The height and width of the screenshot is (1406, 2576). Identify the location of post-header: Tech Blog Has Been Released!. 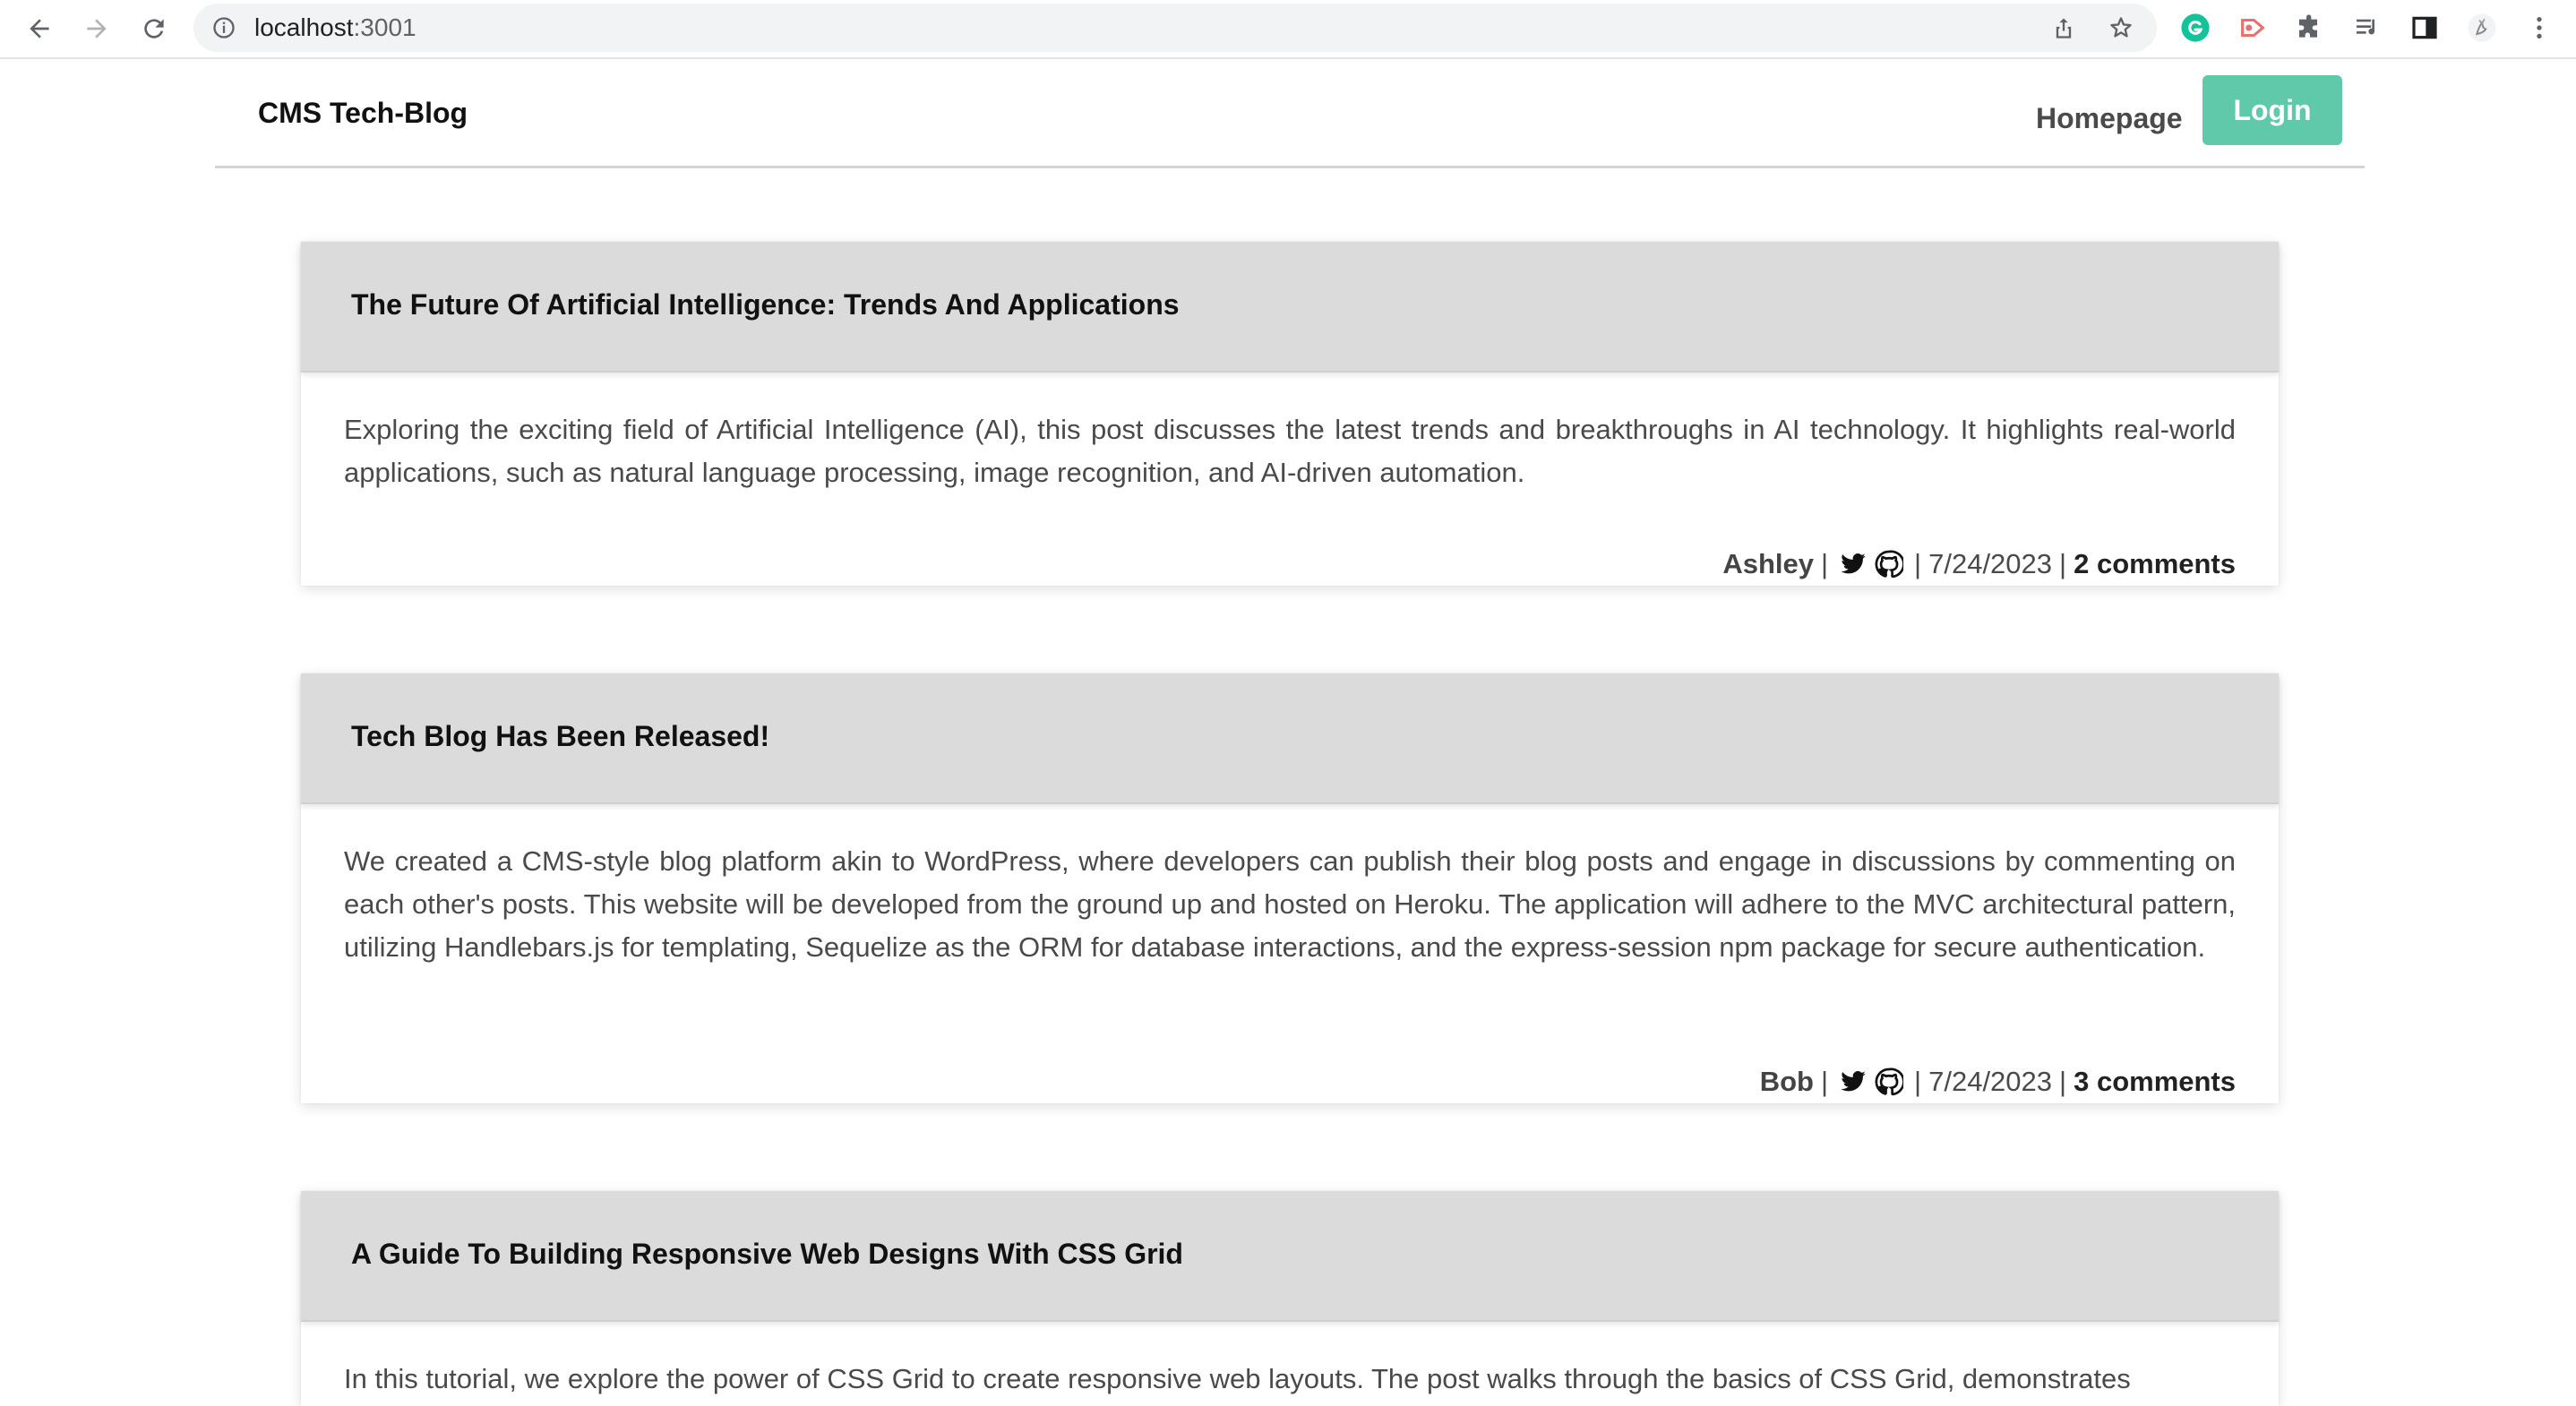
(1290, 738).